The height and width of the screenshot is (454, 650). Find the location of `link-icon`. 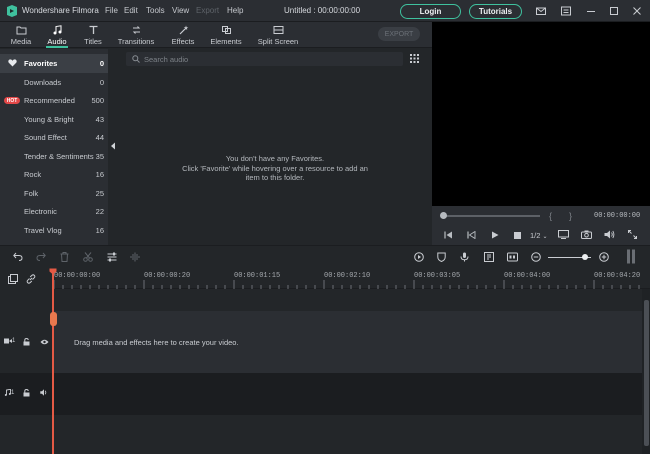

link-icon is located at coordinates (31, 279).